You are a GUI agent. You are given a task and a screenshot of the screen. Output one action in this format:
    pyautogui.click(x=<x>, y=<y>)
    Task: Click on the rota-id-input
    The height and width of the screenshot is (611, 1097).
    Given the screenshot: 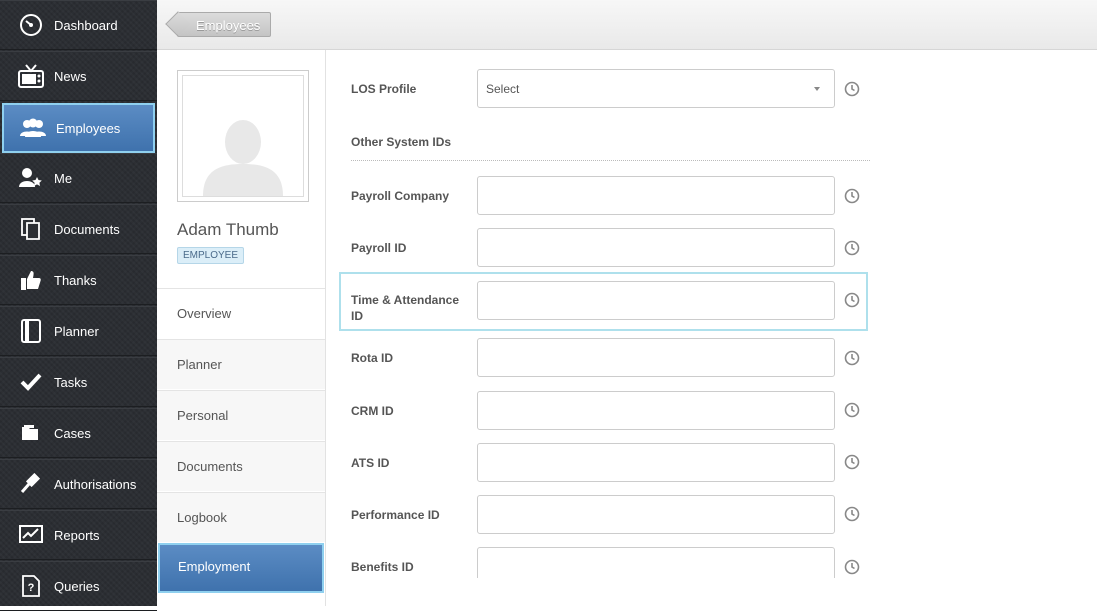 What is the action you would take?
    pyautogui.click(x=656, y=357)
    